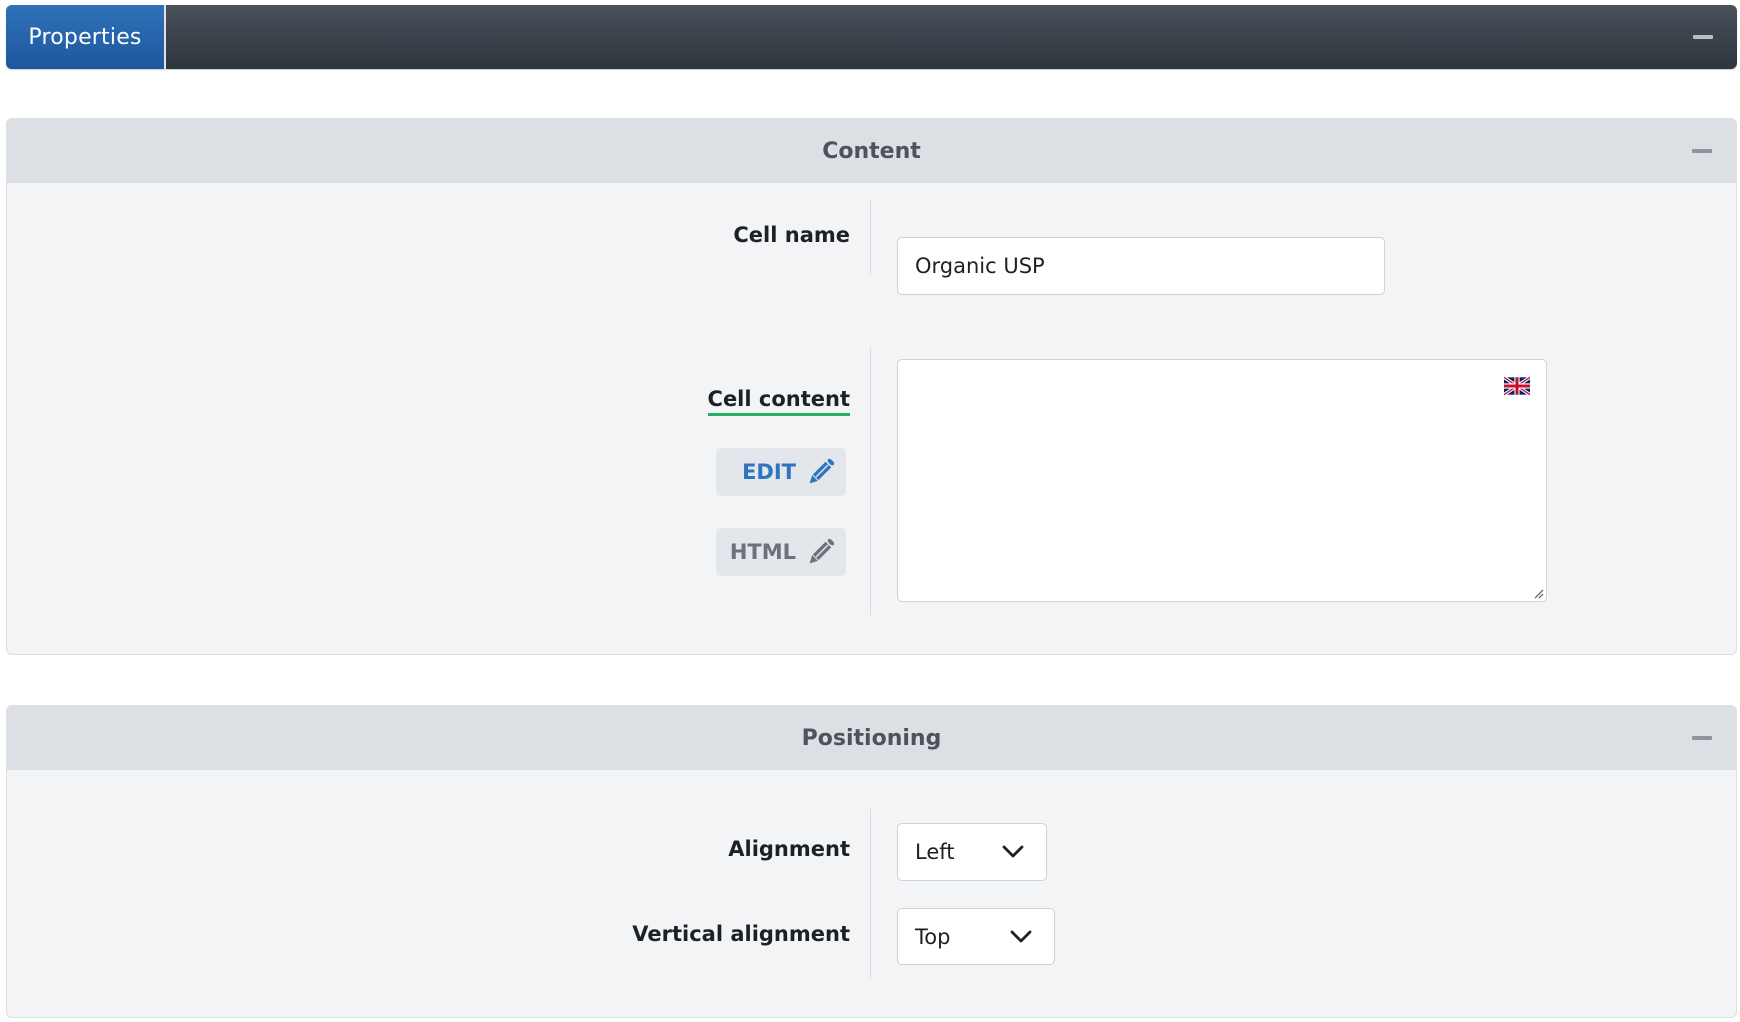 This screenshot has height=1022, width=1740. I want to click on content-section-title: Content, so click(871, 151).